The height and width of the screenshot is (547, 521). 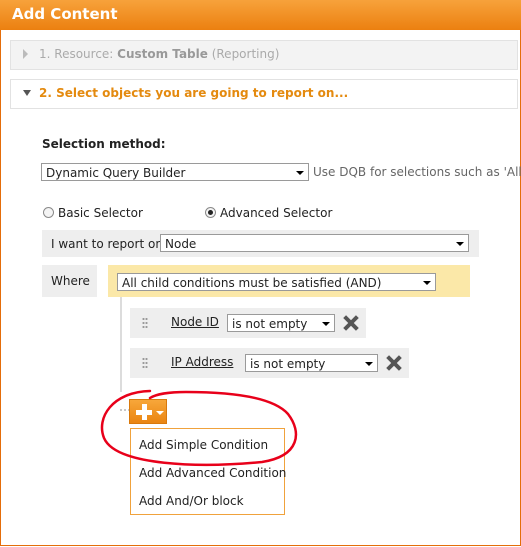 I want to click on basic-selector-label: Basic Selector, so click(x=100, y=213).